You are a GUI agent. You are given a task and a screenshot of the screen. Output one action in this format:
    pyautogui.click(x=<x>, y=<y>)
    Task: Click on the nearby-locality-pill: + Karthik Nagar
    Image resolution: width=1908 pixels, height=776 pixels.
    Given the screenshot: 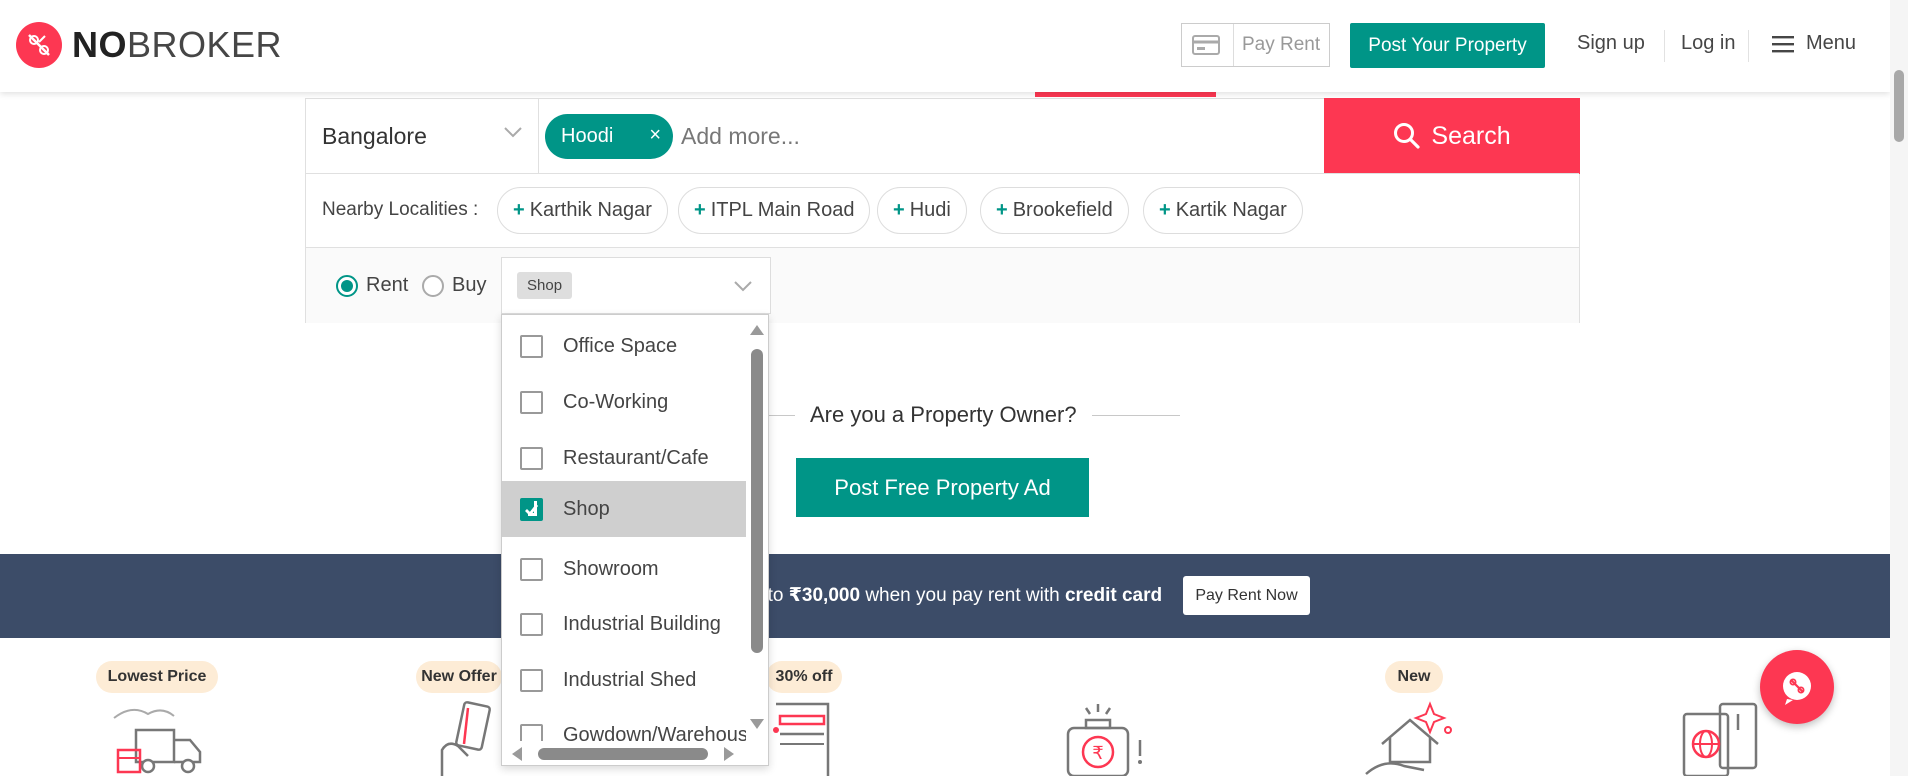 What is the action you would take?
    pyautogui.click(x=582, y=210)
    